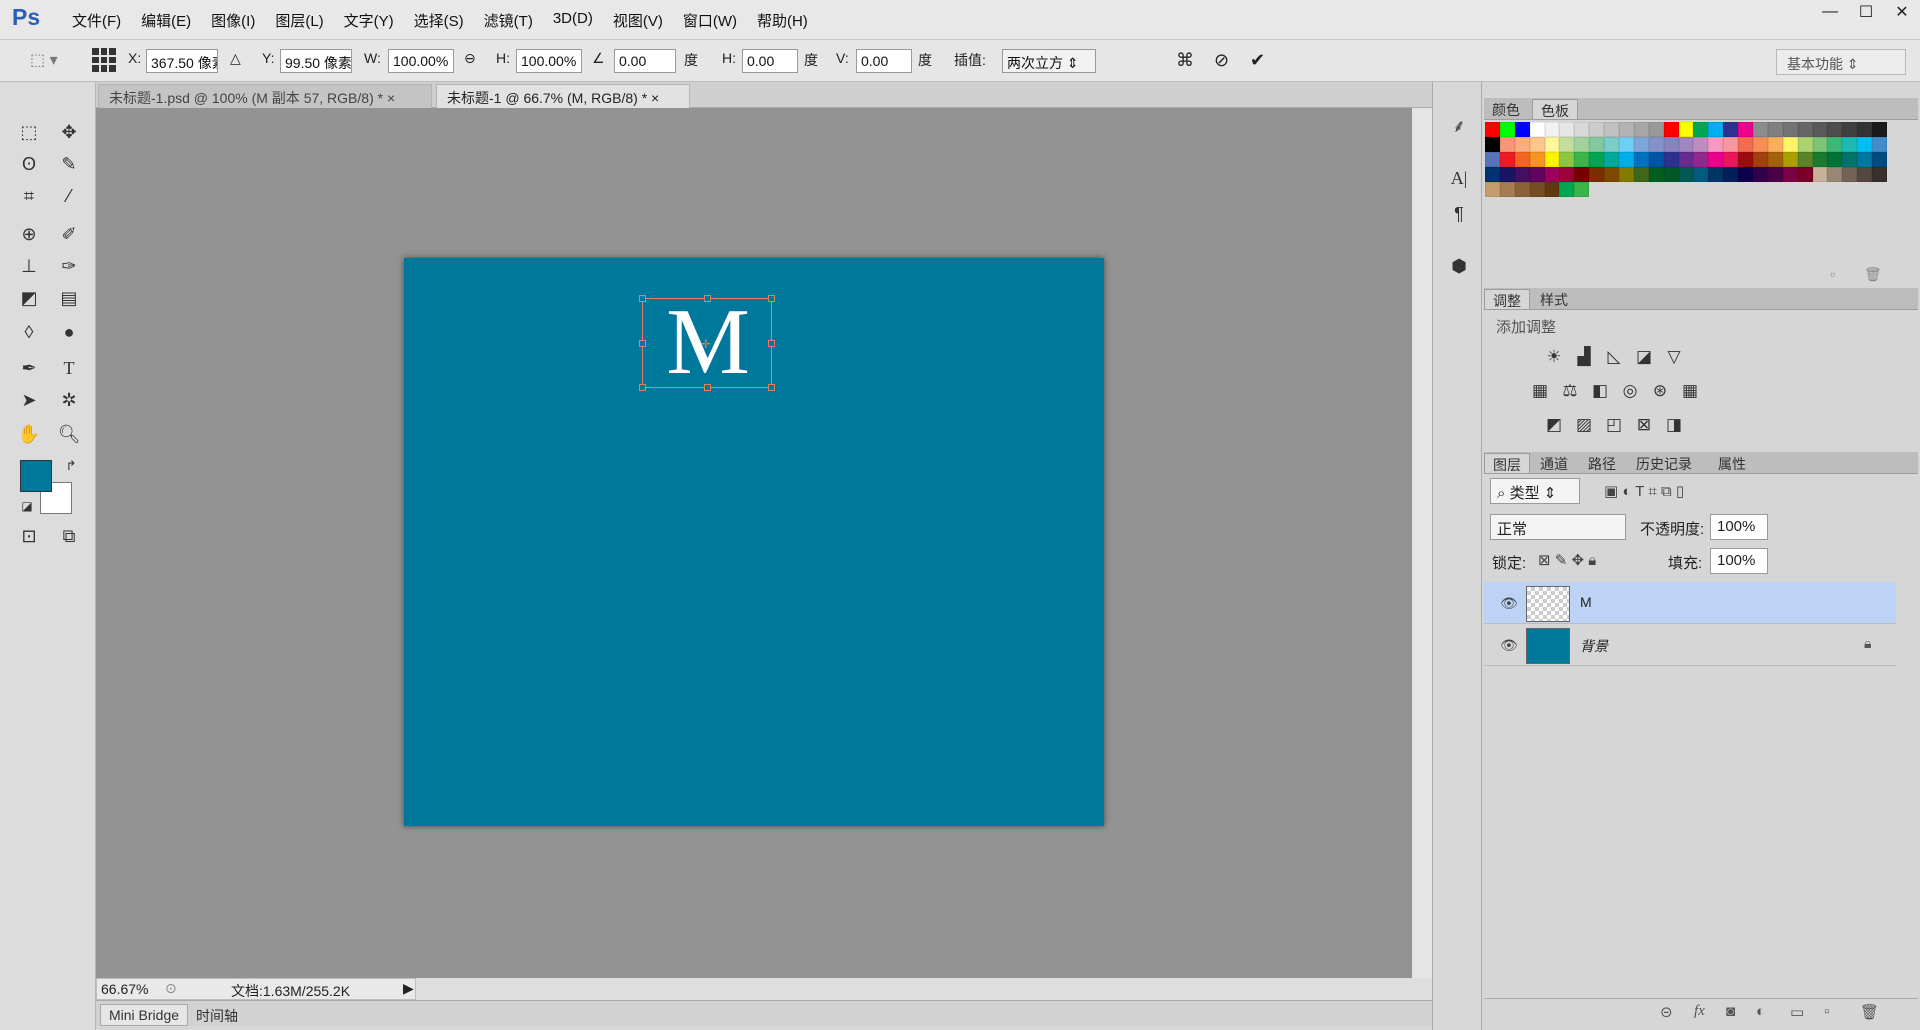 Image resolution: width=1920 pixels, height=1030 pixels. Describe the element at coordinates (1602, 463) in the screenshot. I see `tab-paths: 路径` at that location.